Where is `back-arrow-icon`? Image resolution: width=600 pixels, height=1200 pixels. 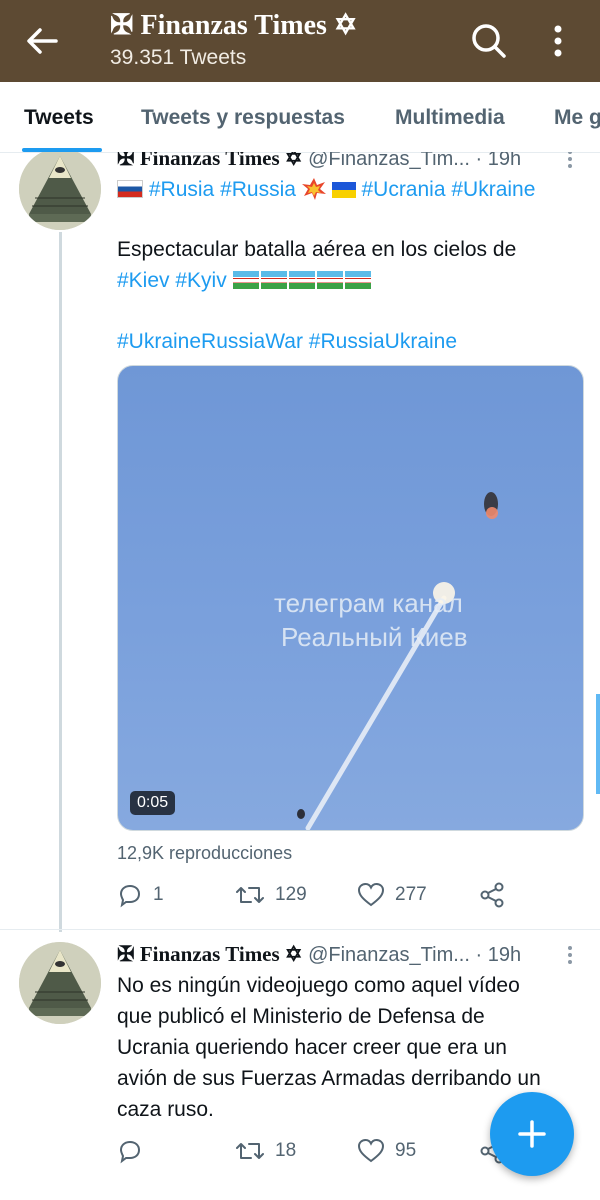
back-arrow-icon is located at coordinates (42, 41).